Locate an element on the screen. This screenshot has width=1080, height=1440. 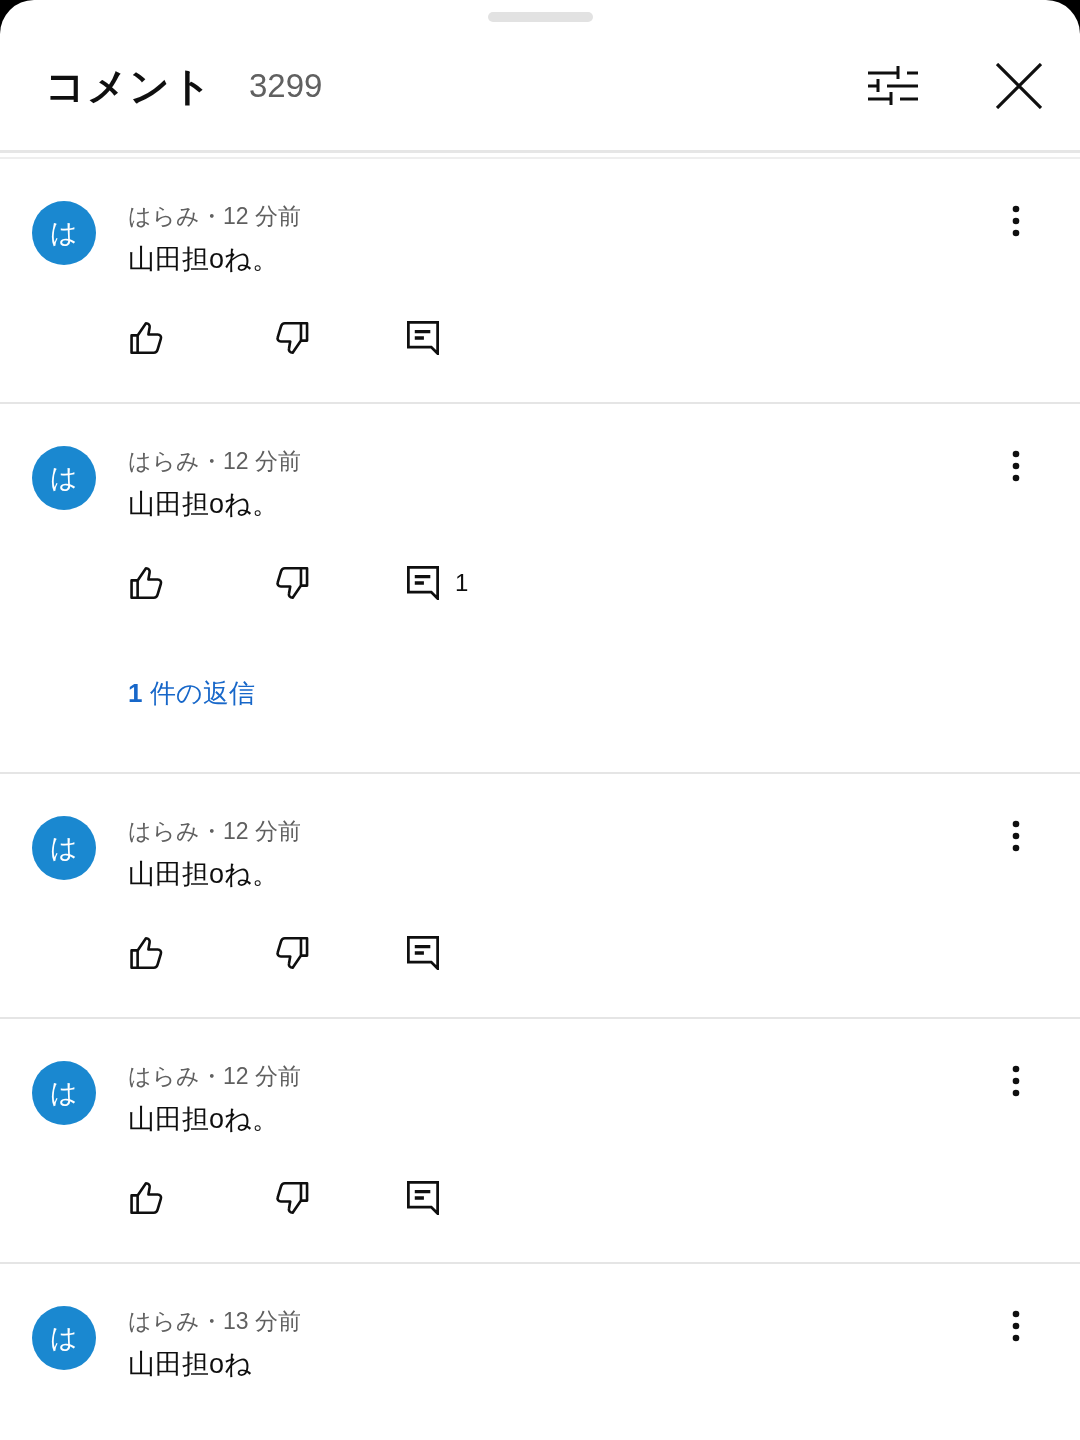
comment-text: 山田担oね is located at coordinates (190, 1364).